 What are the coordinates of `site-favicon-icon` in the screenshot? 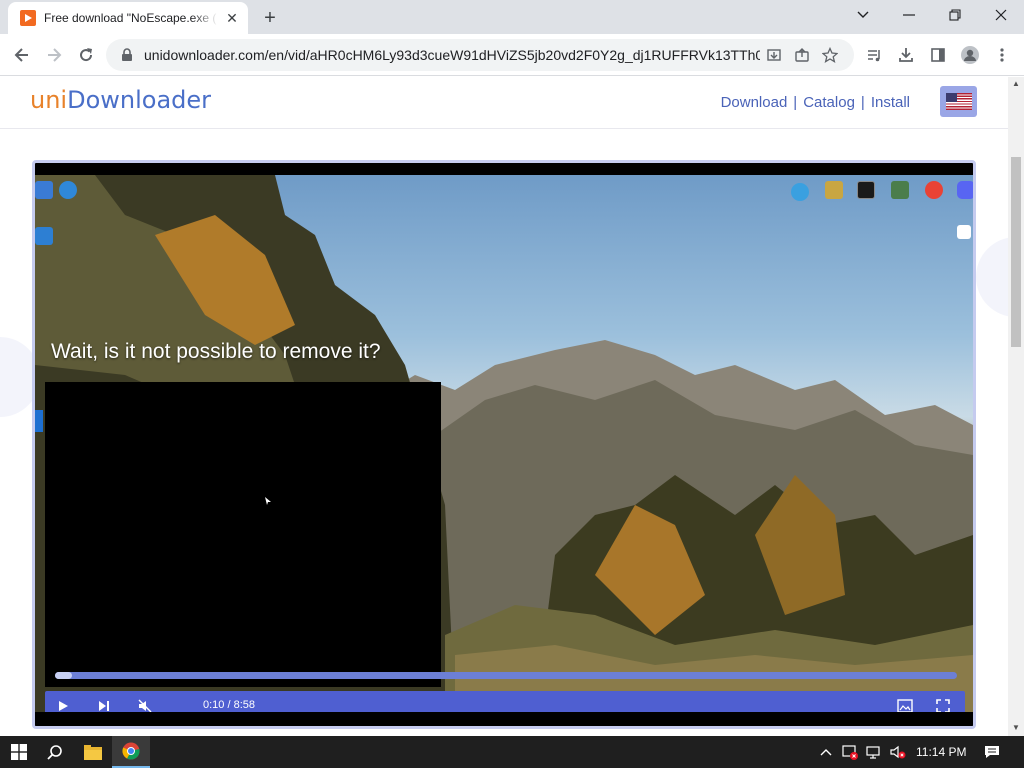 It's located at (28, 18).